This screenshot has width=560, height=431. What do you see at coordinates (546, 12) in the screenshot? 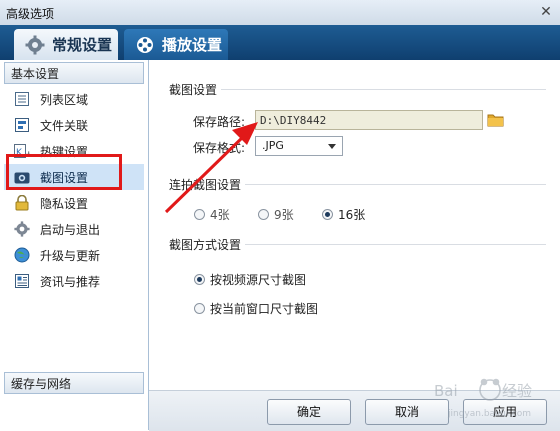
I see `close-icon: ✕` at bounding box center [546, 12].